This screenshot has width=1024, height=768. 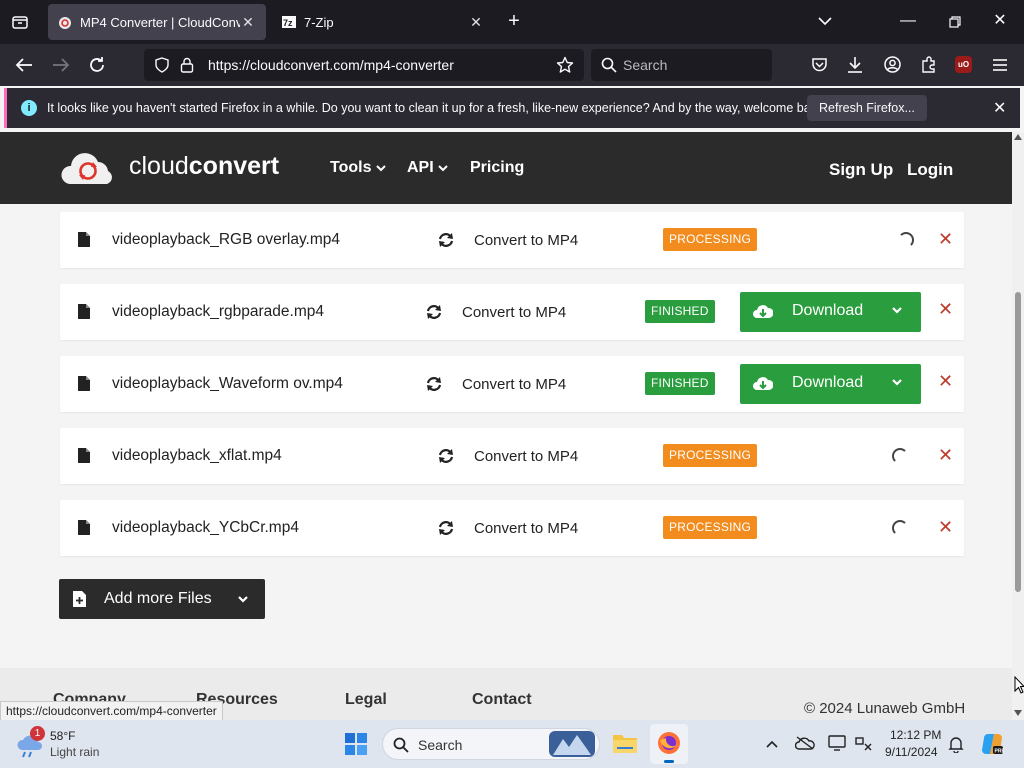 What do you see at coordinates (992, 744) in the screenshot?
I see `copilot-icon: PRE` at bounding box center [992, 744].